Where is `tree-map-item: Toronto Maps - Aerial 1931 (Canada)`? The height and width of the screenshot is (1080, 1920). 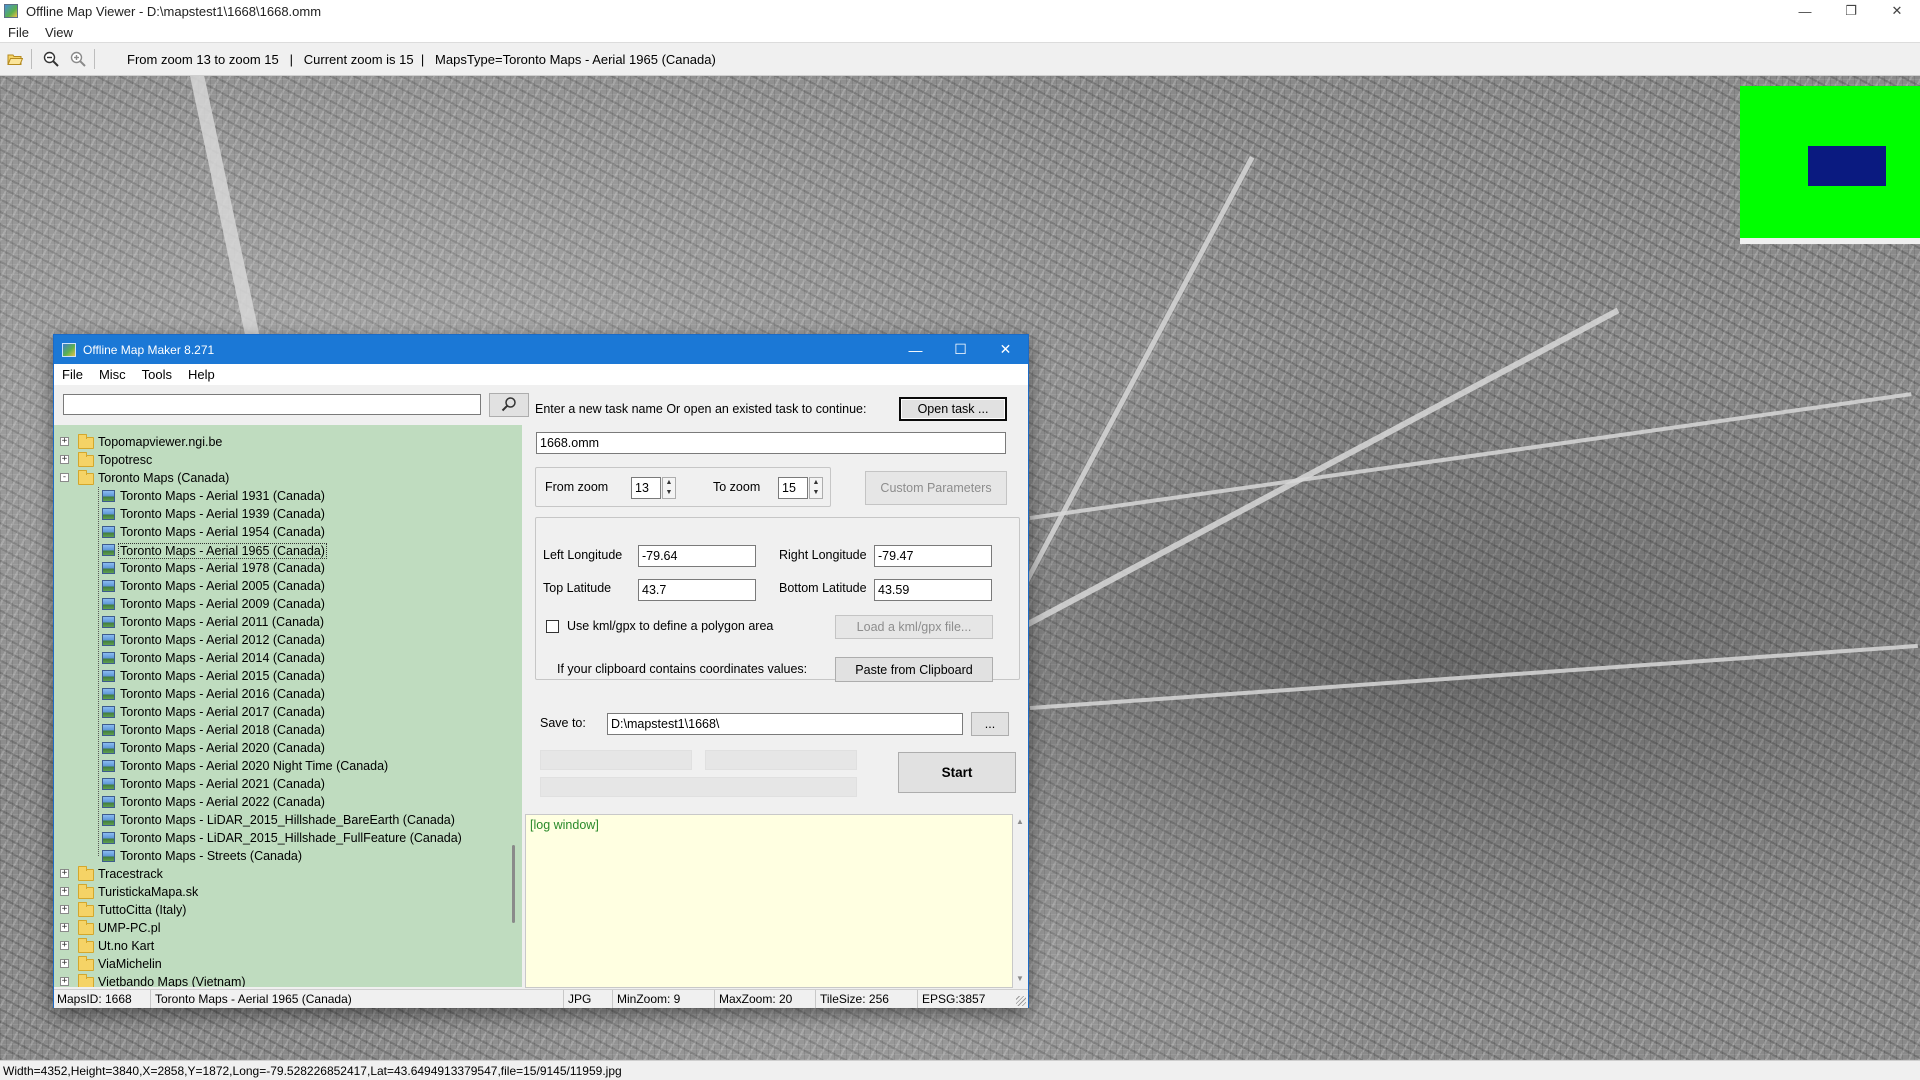
tree-map-item: Toronto Maps - Aerial 1931 (Canada) is located at coordinates (284, 496).